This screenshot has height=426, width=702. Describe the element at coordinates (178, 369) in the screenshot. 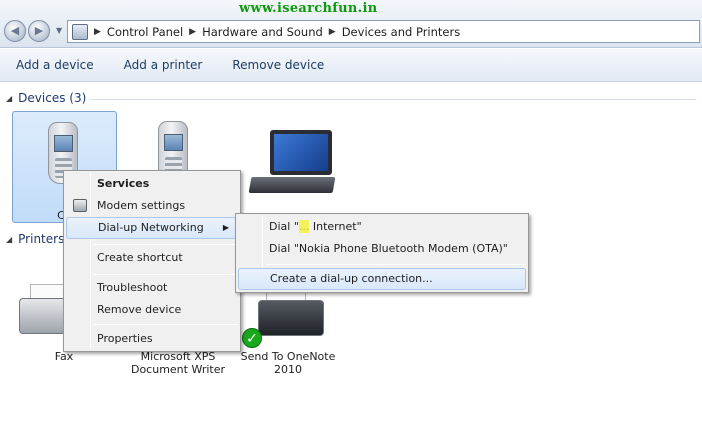

I see `printer-label-line2: Document Writer` at that location.